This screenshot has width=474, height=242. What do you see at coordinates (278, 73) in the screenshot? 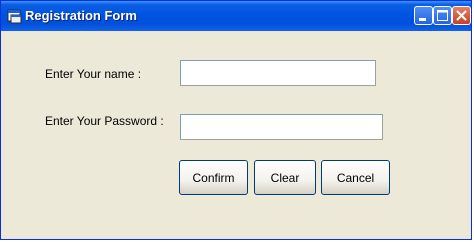
I see `name-input` at bounding box center [278, 73].